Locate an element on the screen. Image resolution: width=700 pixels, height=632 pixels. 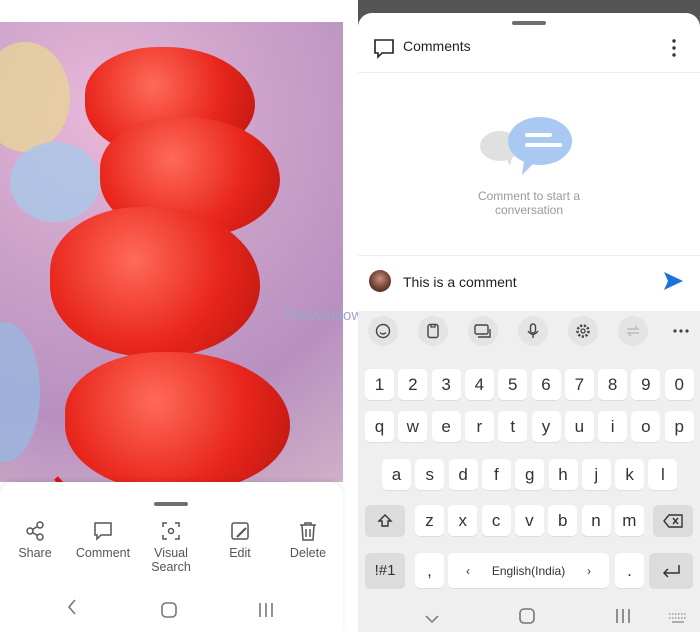
conversation-illustration is located at coordinates (526, 146).